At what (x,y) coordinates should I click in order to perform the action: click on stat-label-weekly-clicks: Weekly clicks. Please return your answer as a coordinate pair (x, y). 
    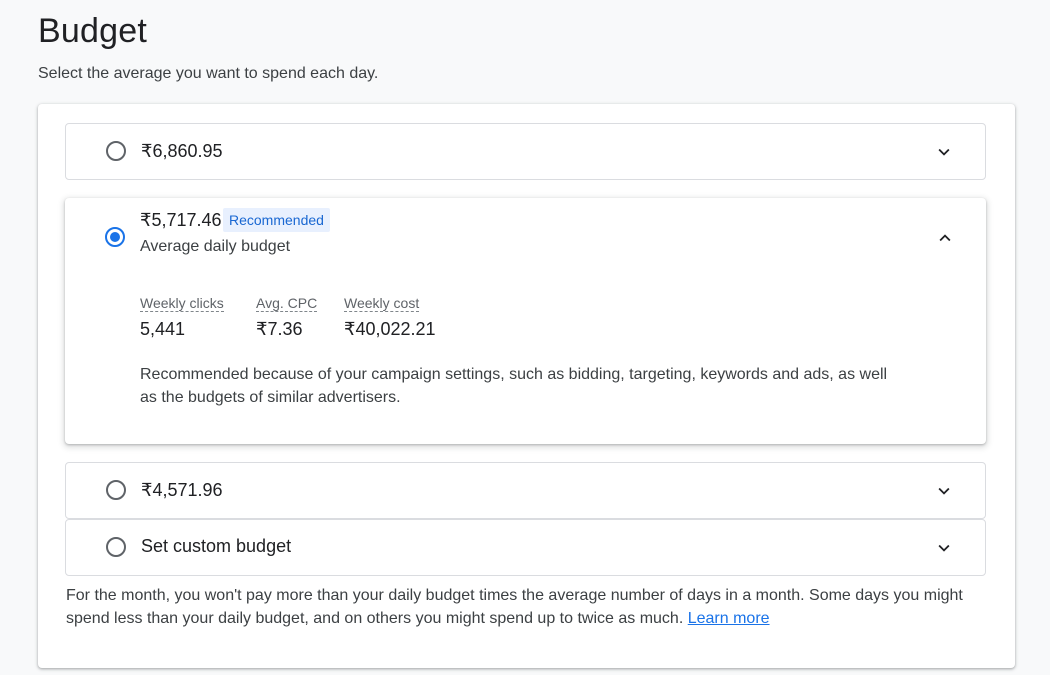
    Looking at the image, I should click on (182, 304).